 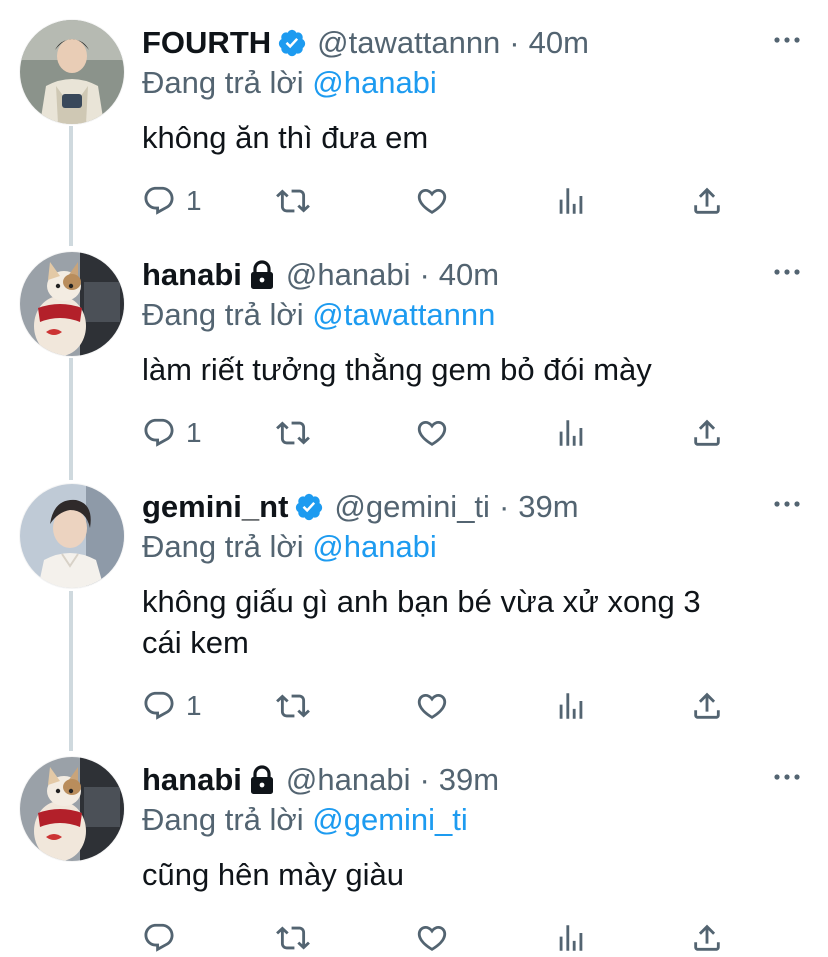 What do you see at coordinates (390, 819) in the screenshot?
I see `mention-link: @gemini_ti` at bounding box center [390, 819].